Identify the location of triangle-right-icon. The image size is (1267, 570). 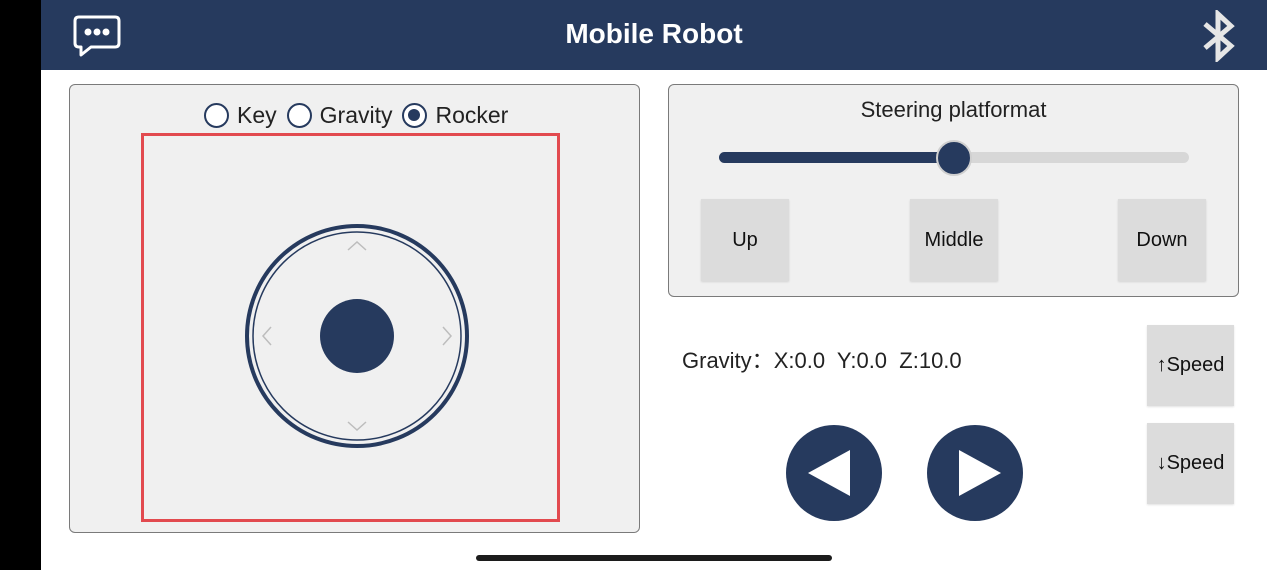
(980, 473).